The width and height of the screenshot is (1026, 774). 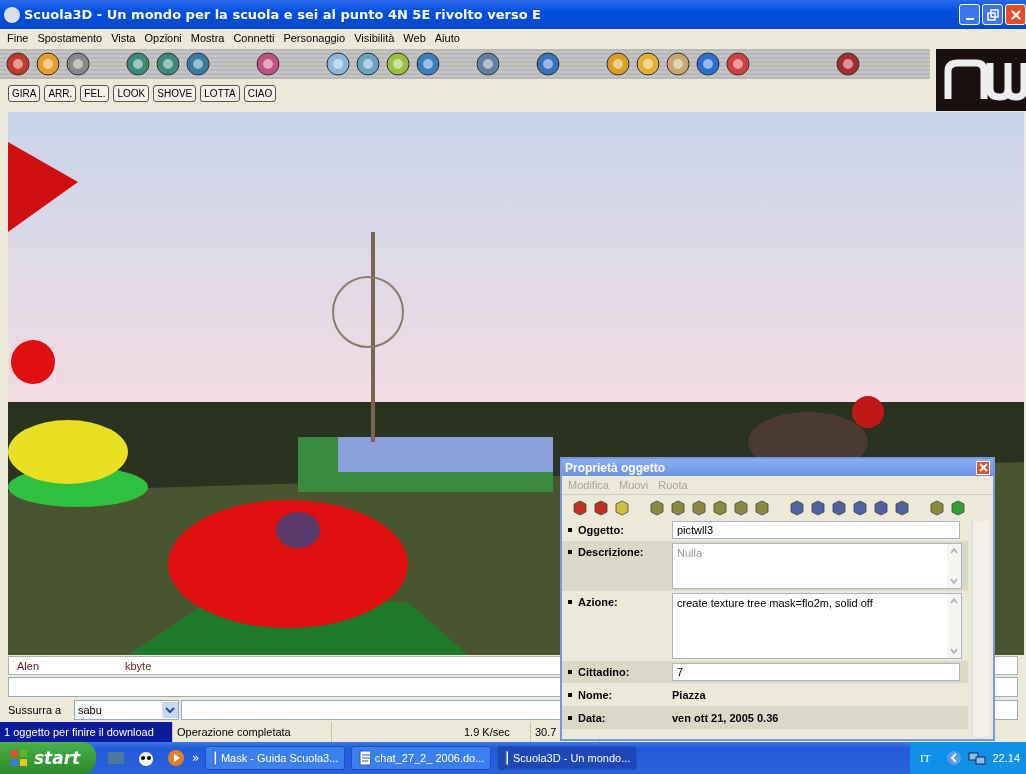 I want to click on status-text: 1.9 K/sec, so click(x=495, y=732).